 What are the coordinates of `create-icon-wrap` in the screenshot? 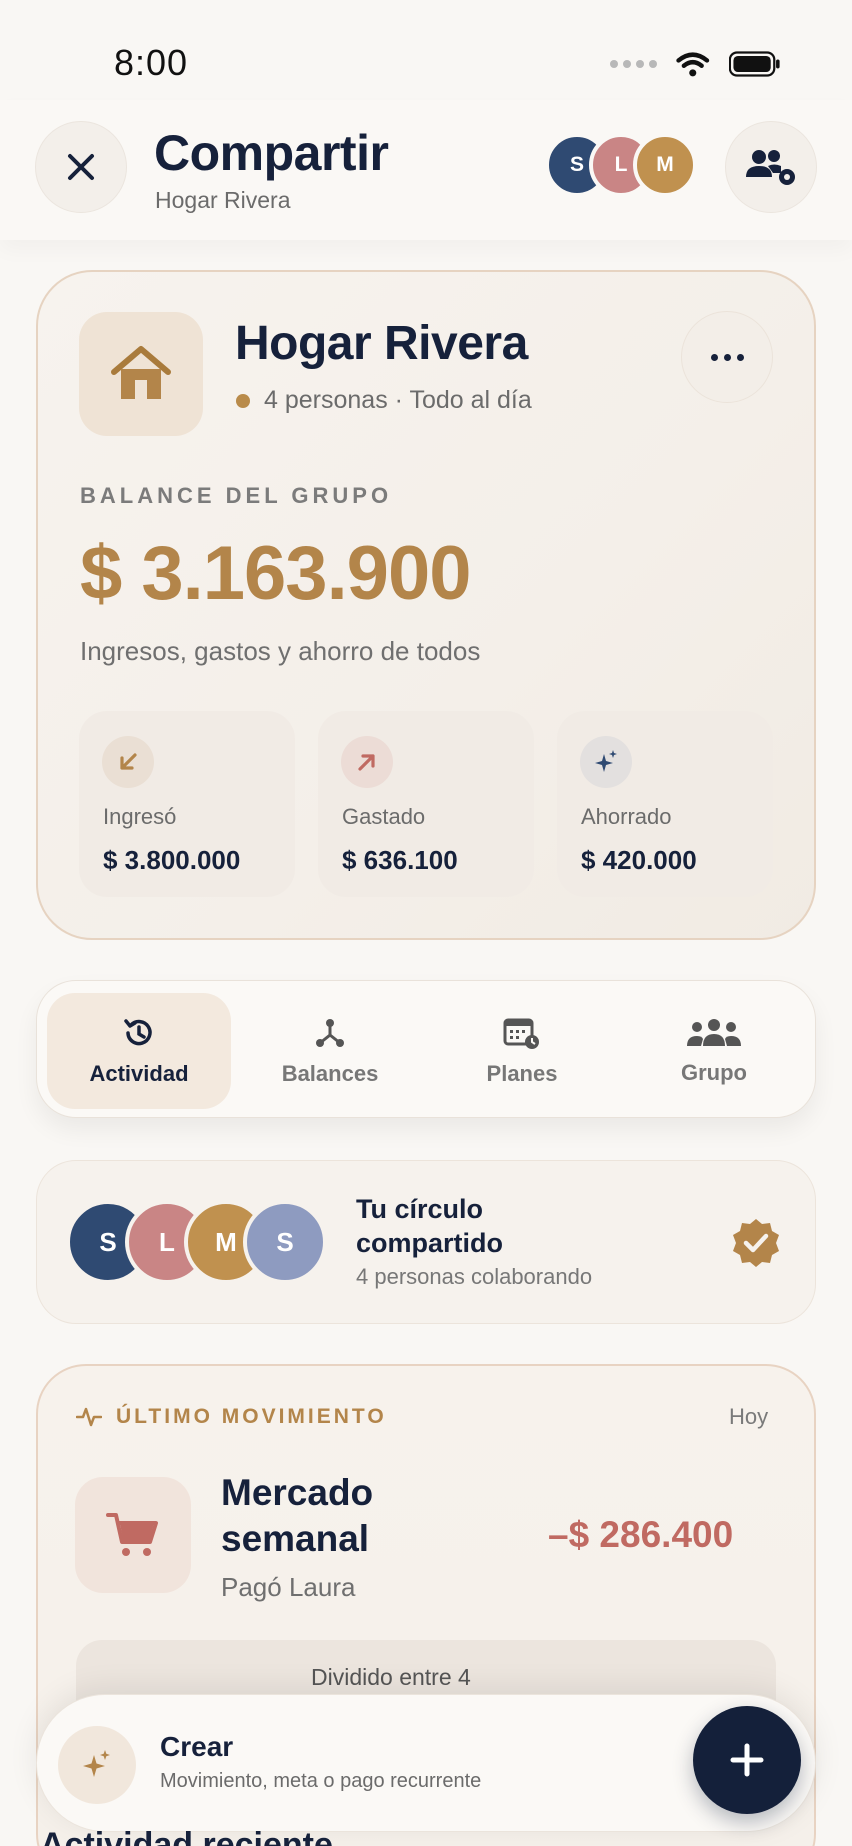 It's located at (97, 1765).